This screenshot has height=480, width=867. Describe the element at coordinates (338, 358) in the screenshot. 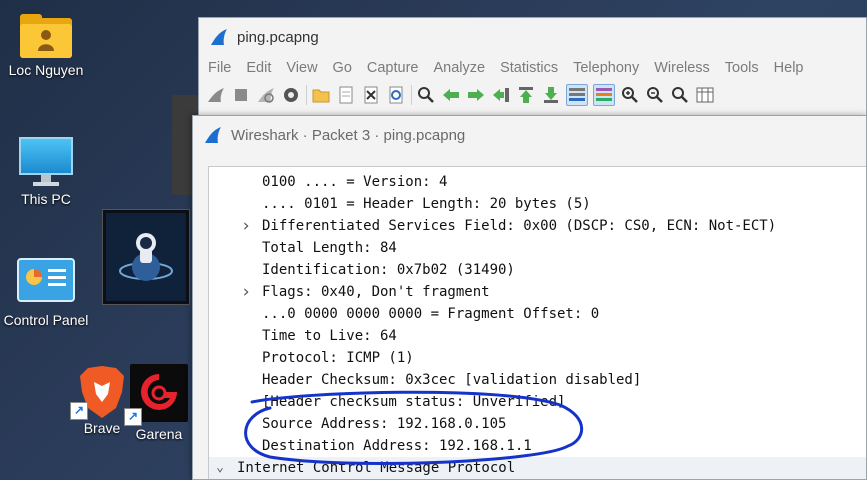

I see `tree-row-text: Protocol: ICMP (1)` at that location.